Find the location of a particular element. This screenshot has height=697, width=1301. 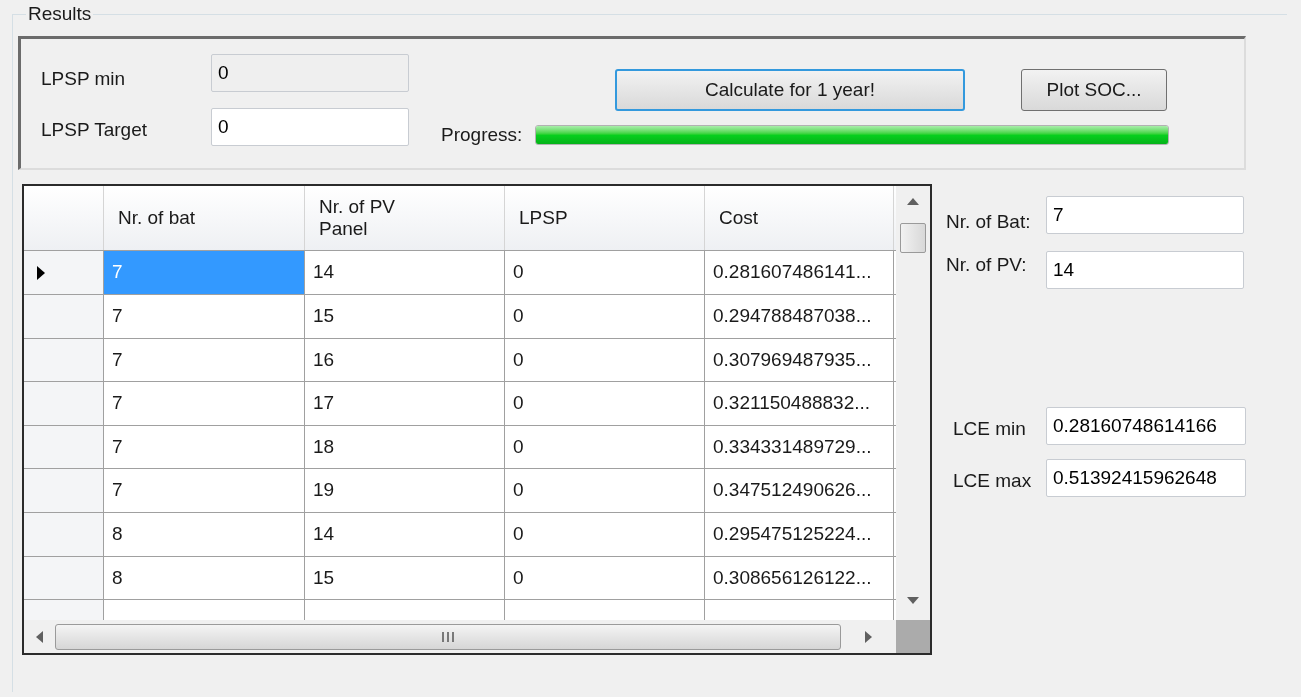

field-label: LCE min is located at coordinates (989, 429).